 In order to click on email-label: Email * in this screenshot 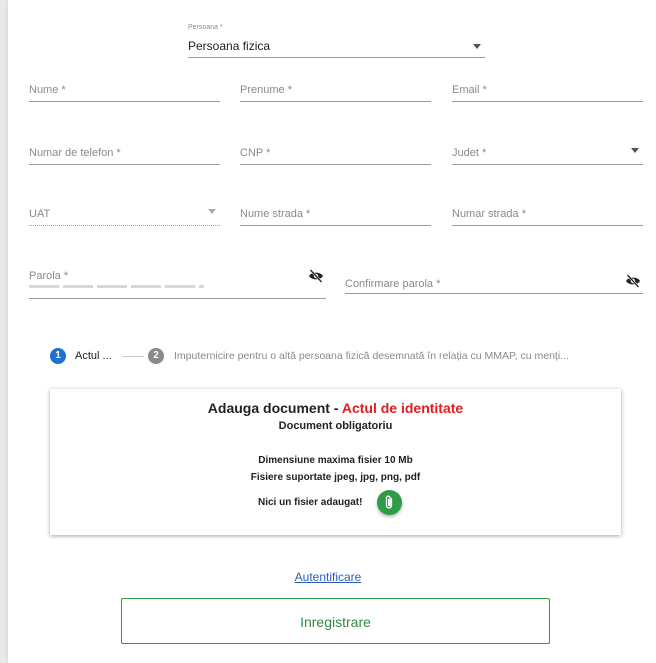, I will do `click(469, 90)`.